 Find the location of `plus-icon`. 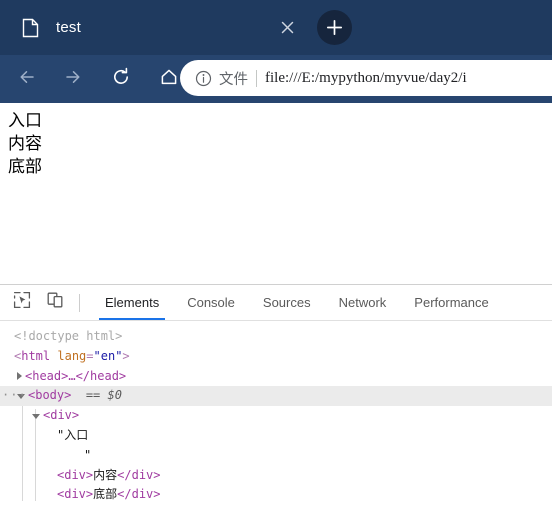

plus-icon is located at coordinates (334, 27).